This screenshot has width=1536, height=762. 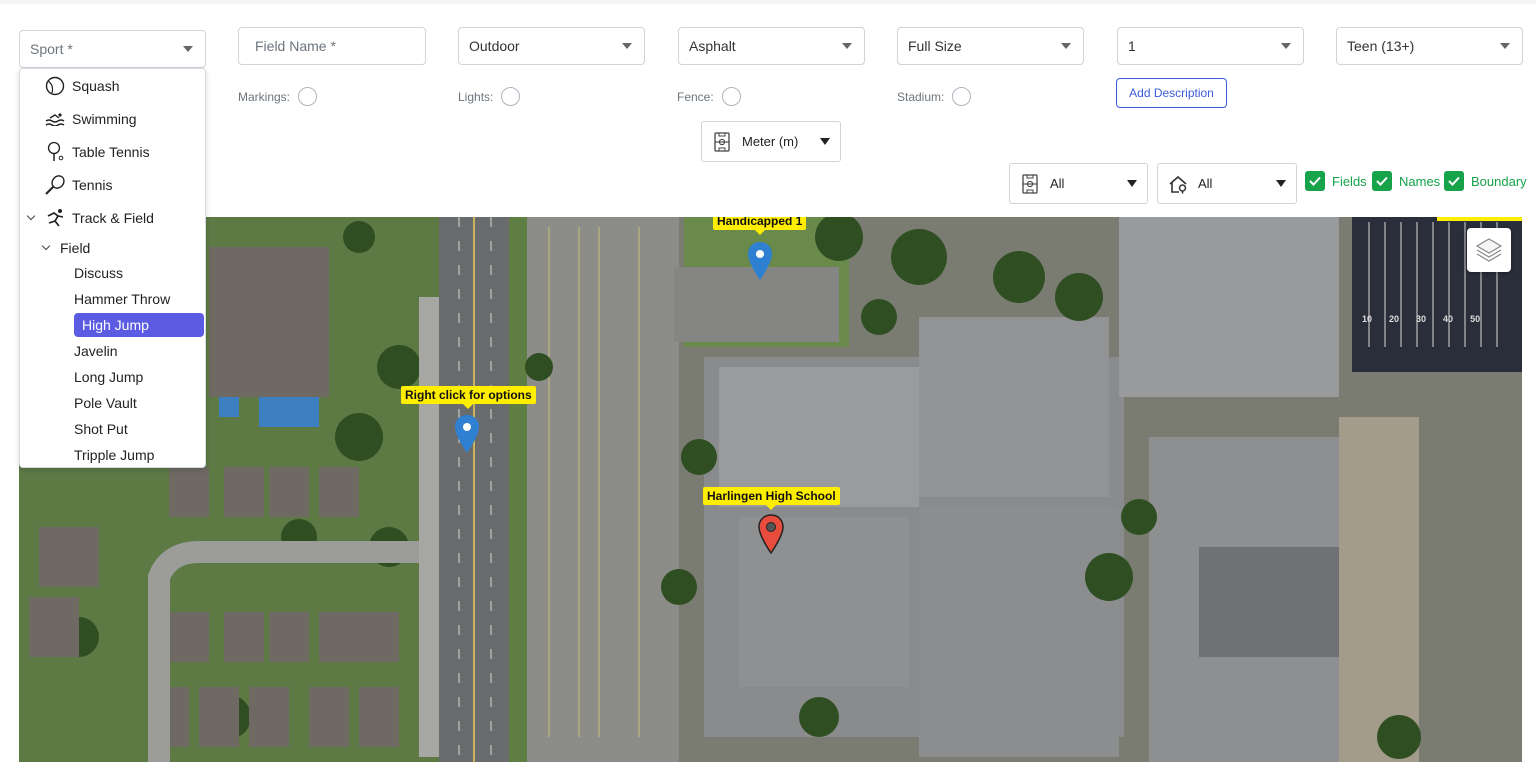 I want to click on field-filter-select: All, so click(x=1078, y=183).